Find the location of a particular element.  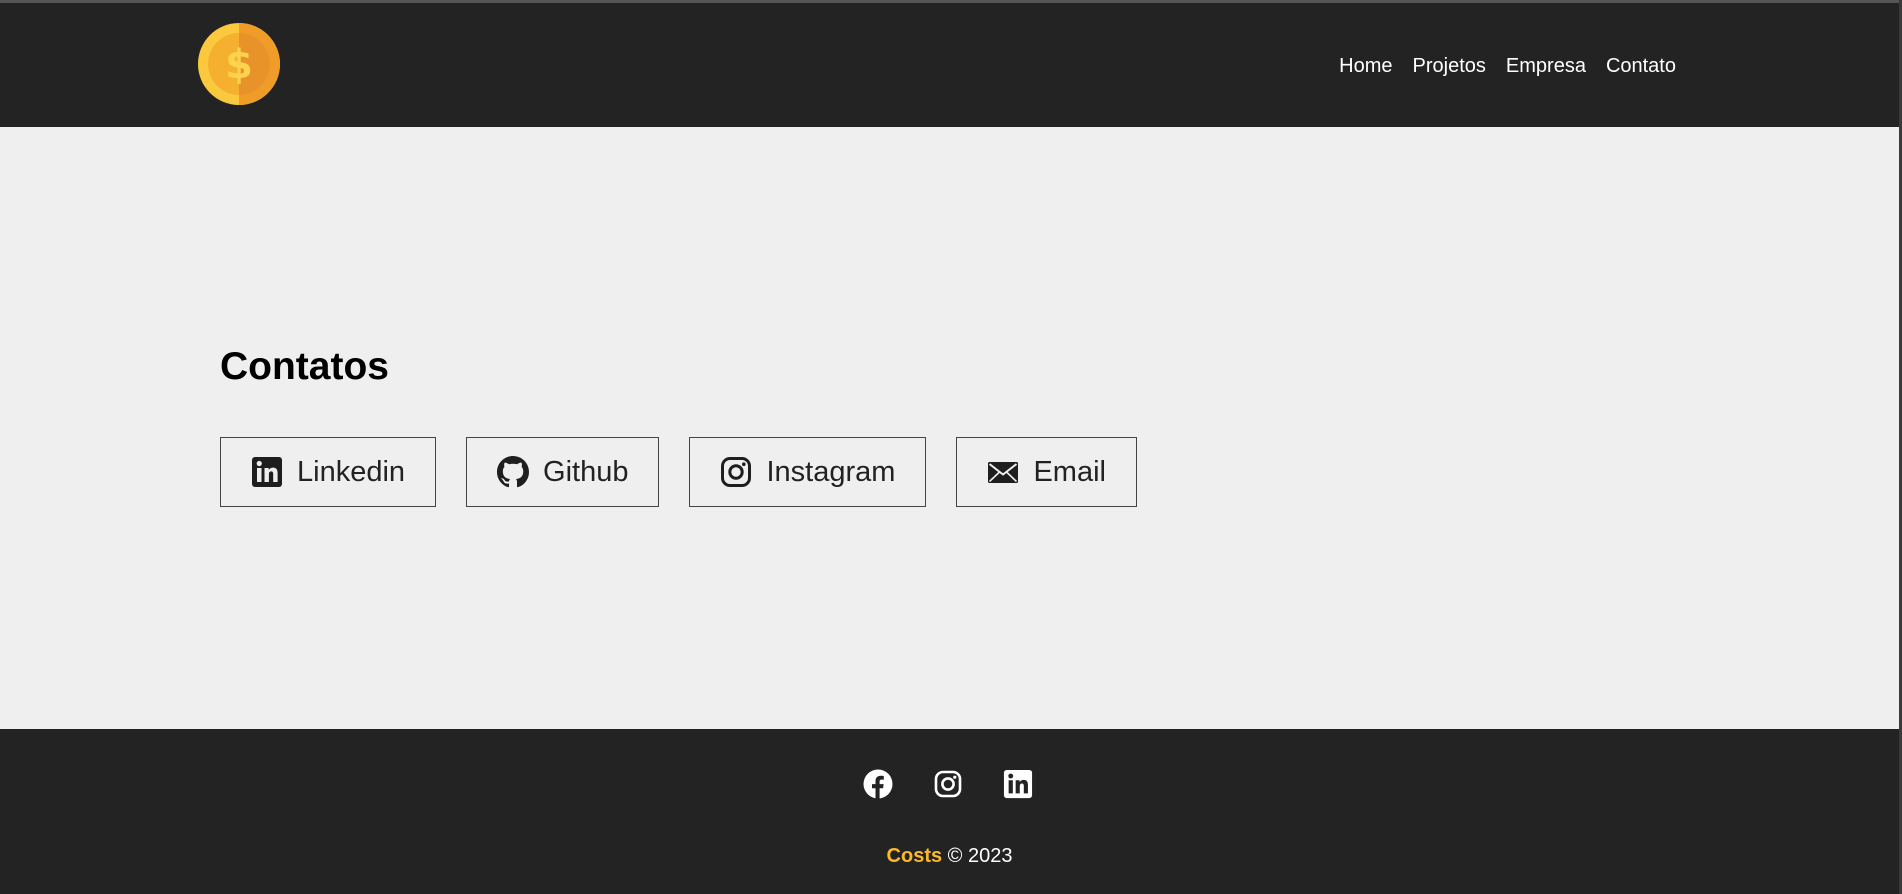

nav-link-empresa: Empresa is located at coordinates (1546, 66).